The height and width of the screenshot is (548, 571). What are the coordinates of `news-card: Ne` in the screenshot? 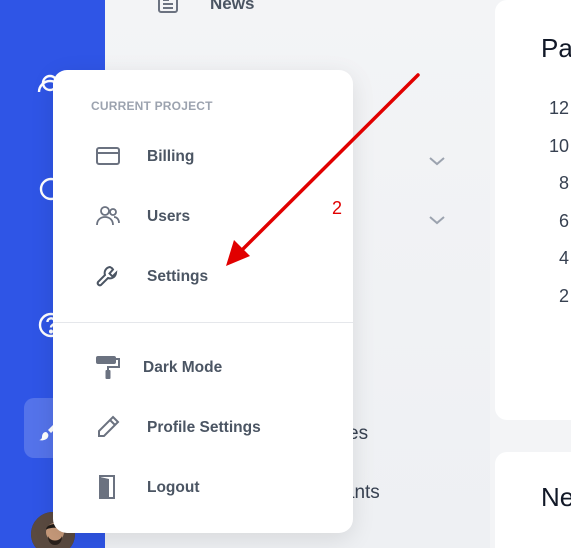 It's located at (533, 500).